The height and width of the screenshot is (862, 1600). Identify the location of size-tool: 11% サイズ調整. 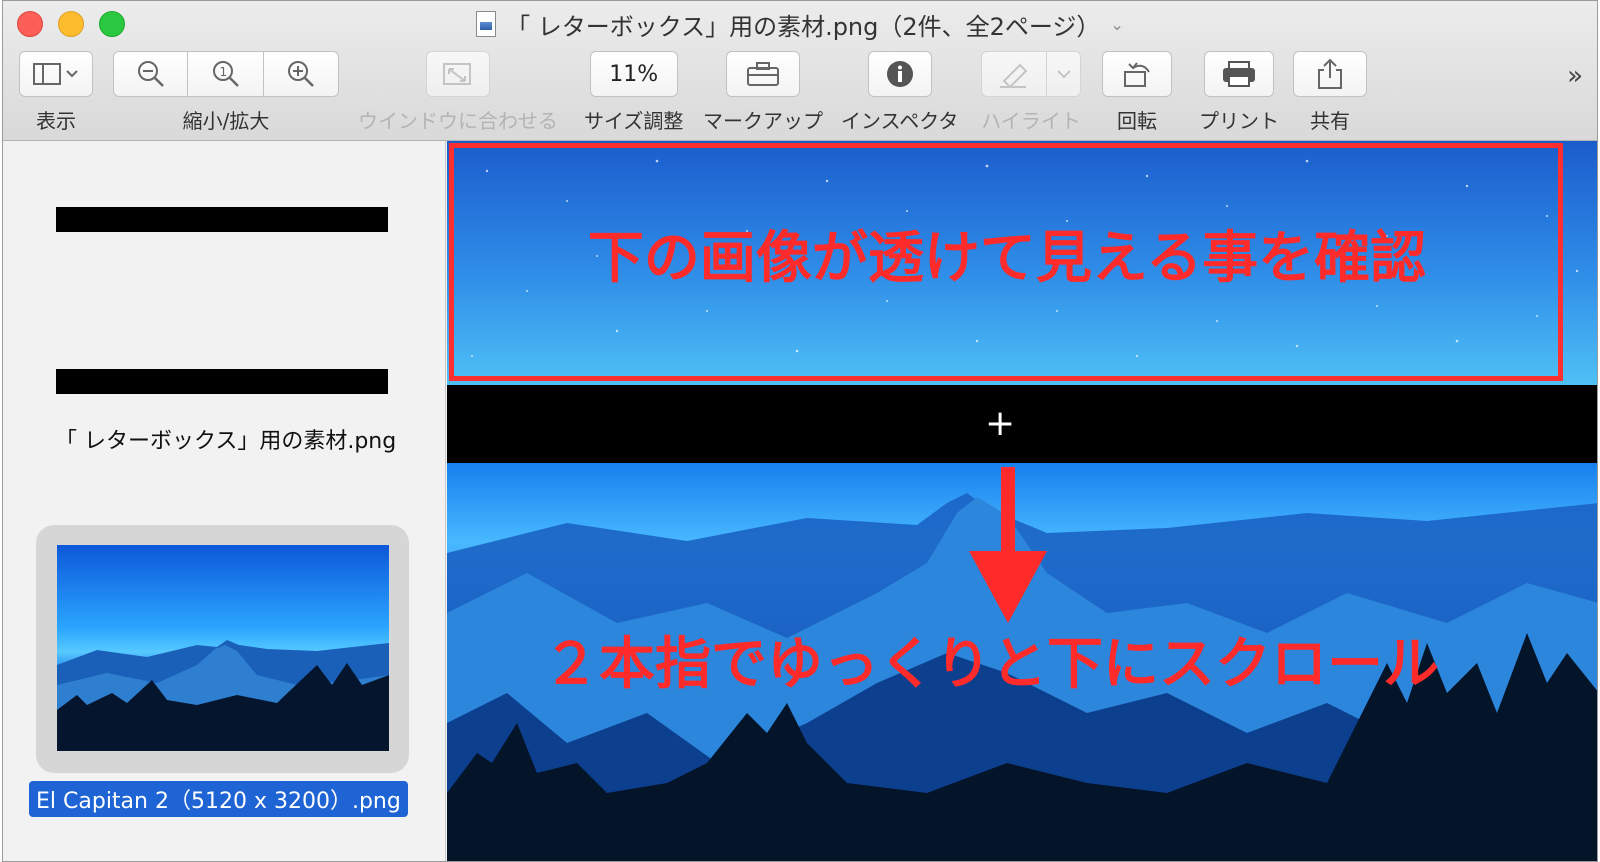
(633, 92).